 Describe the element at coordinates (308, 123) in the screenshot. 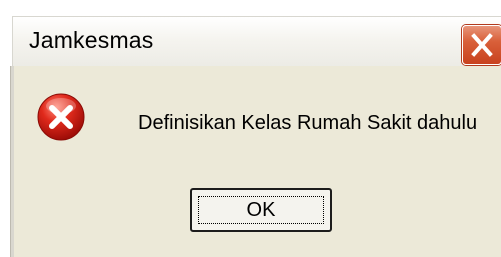

I see `dialog-message: Definisikan Kelas Rumah Sakit dahulu` at that location.